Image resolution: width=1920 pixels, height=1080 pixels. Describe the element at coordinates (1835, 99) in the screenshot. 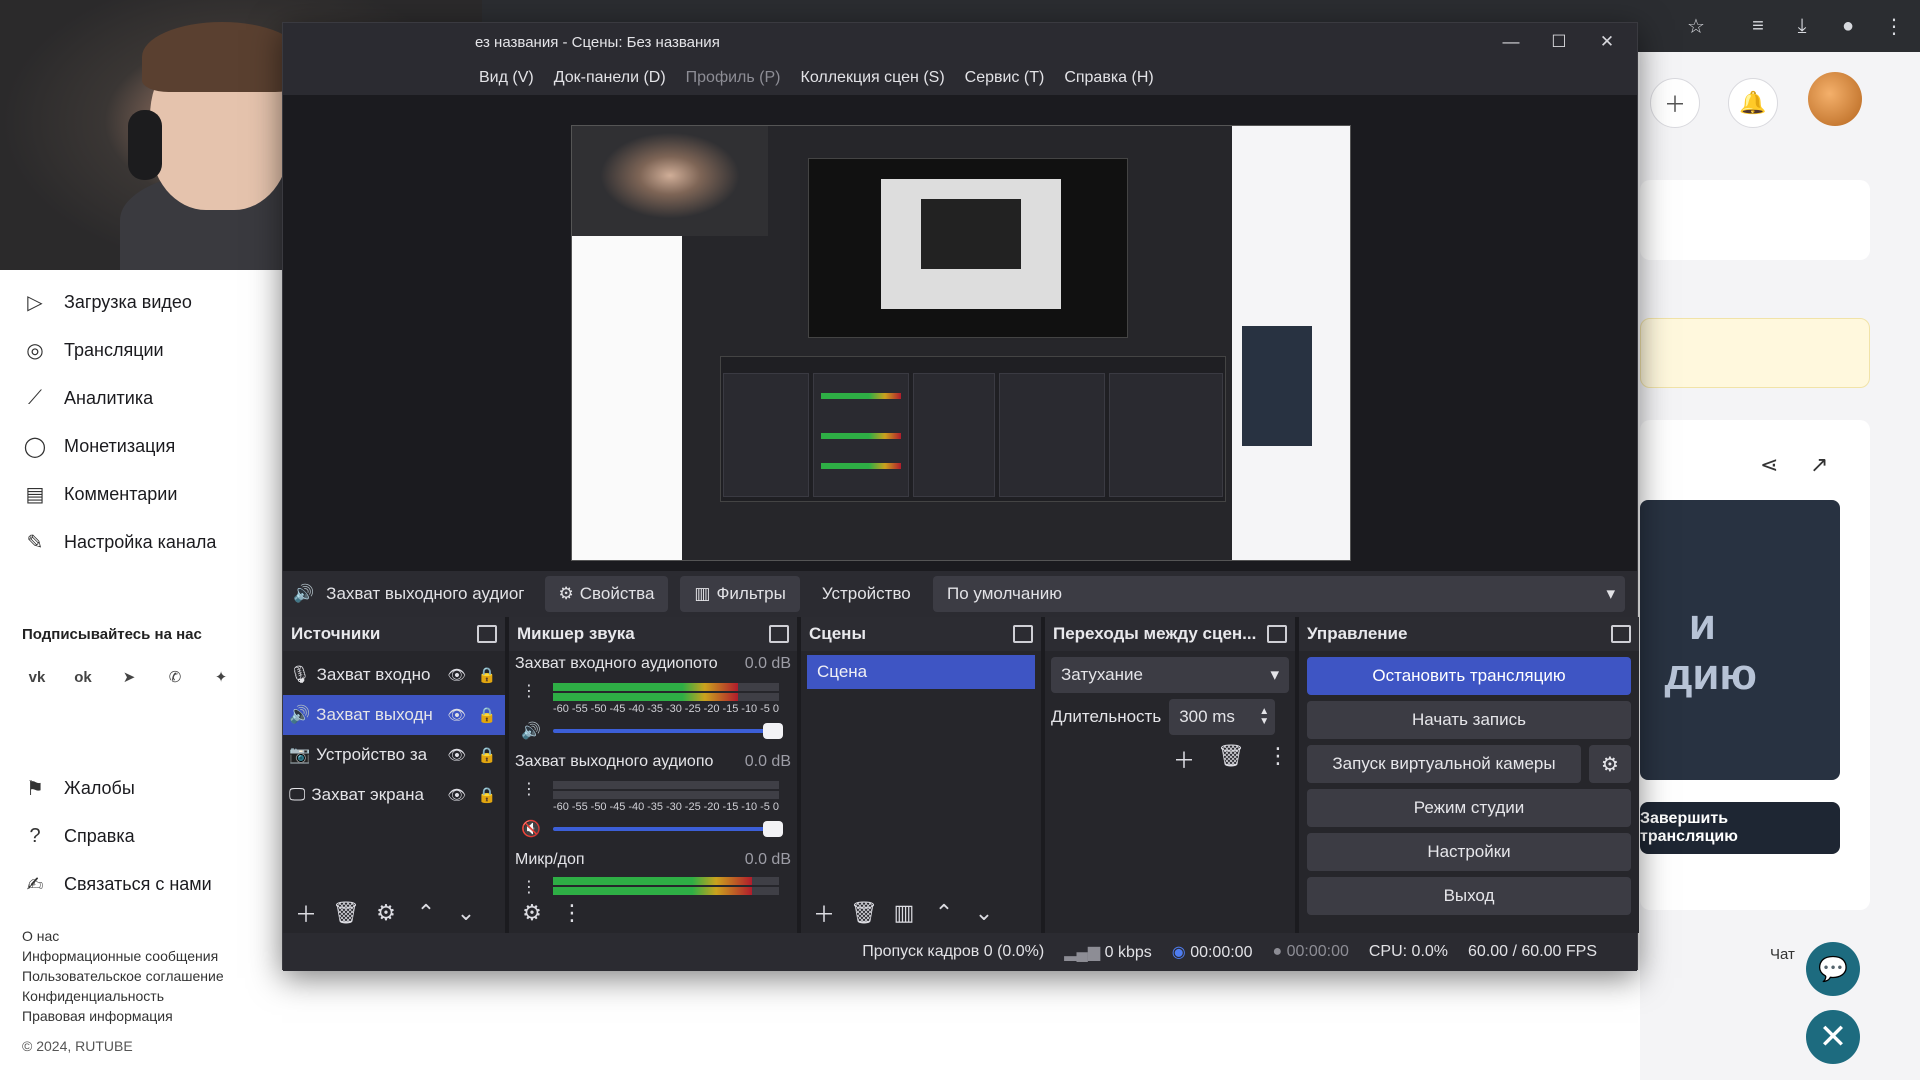

I see `avatar` at that location.